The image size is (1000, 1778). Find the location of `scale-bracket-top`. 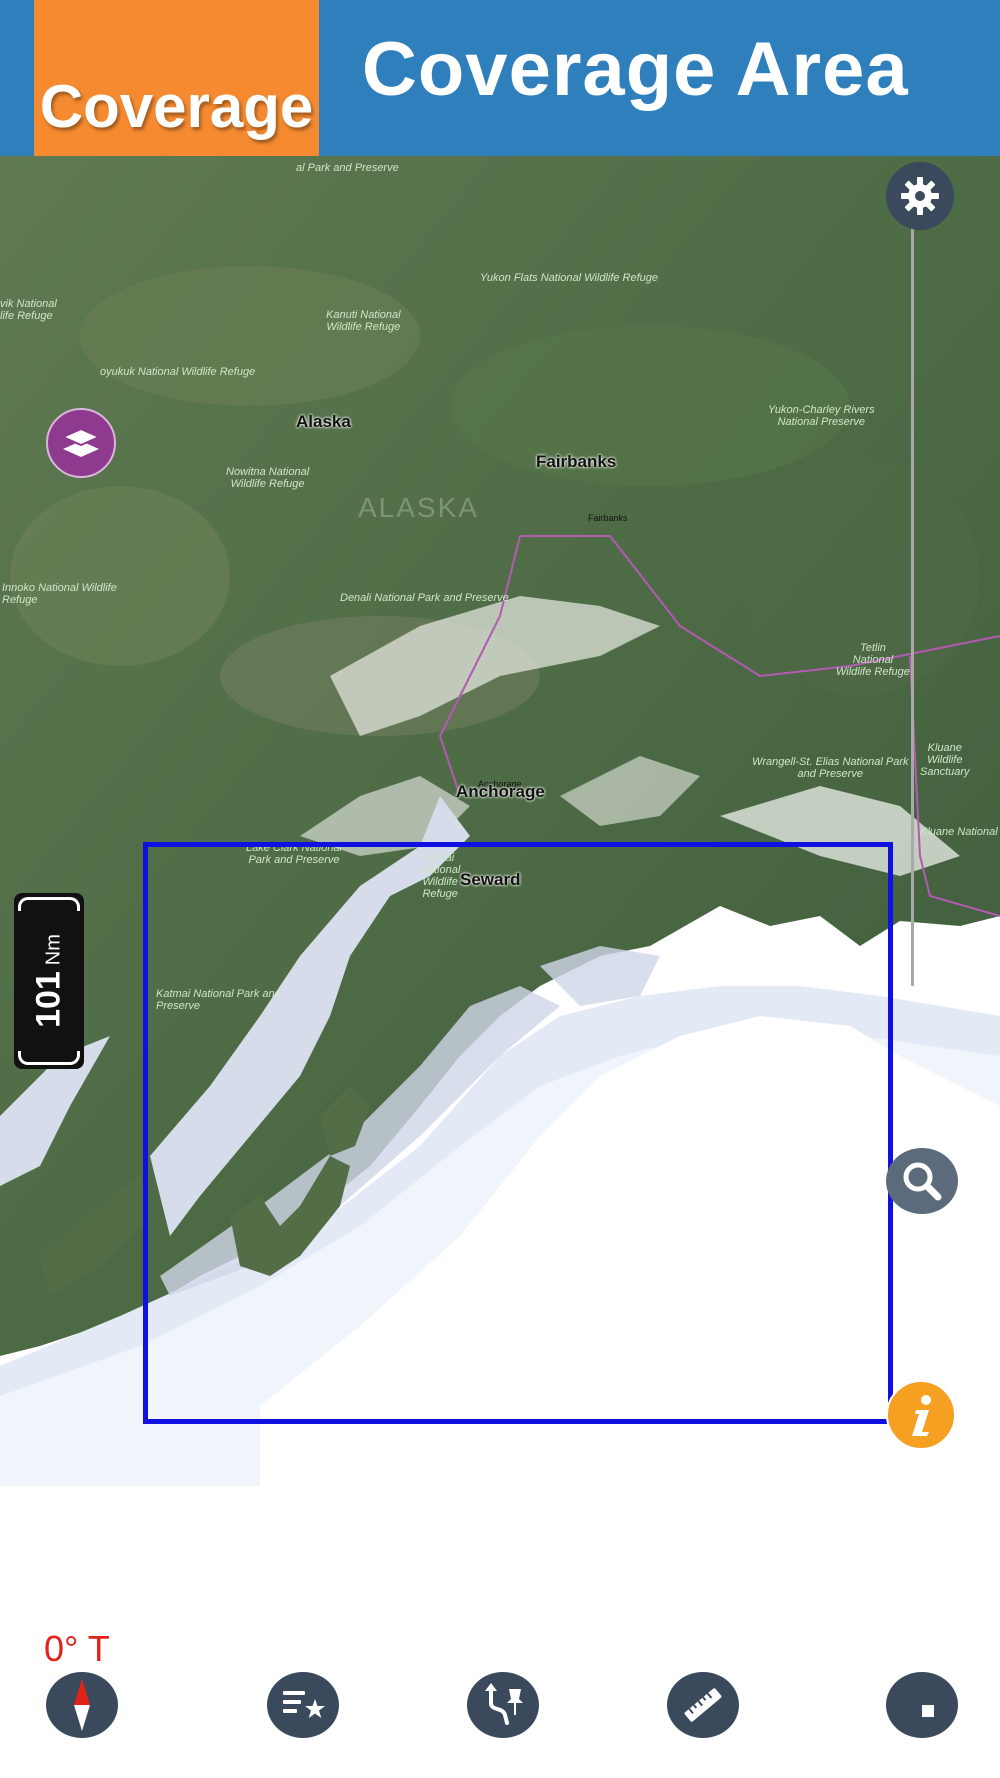

scale-bracket-top is located at coordinates (49, 904).